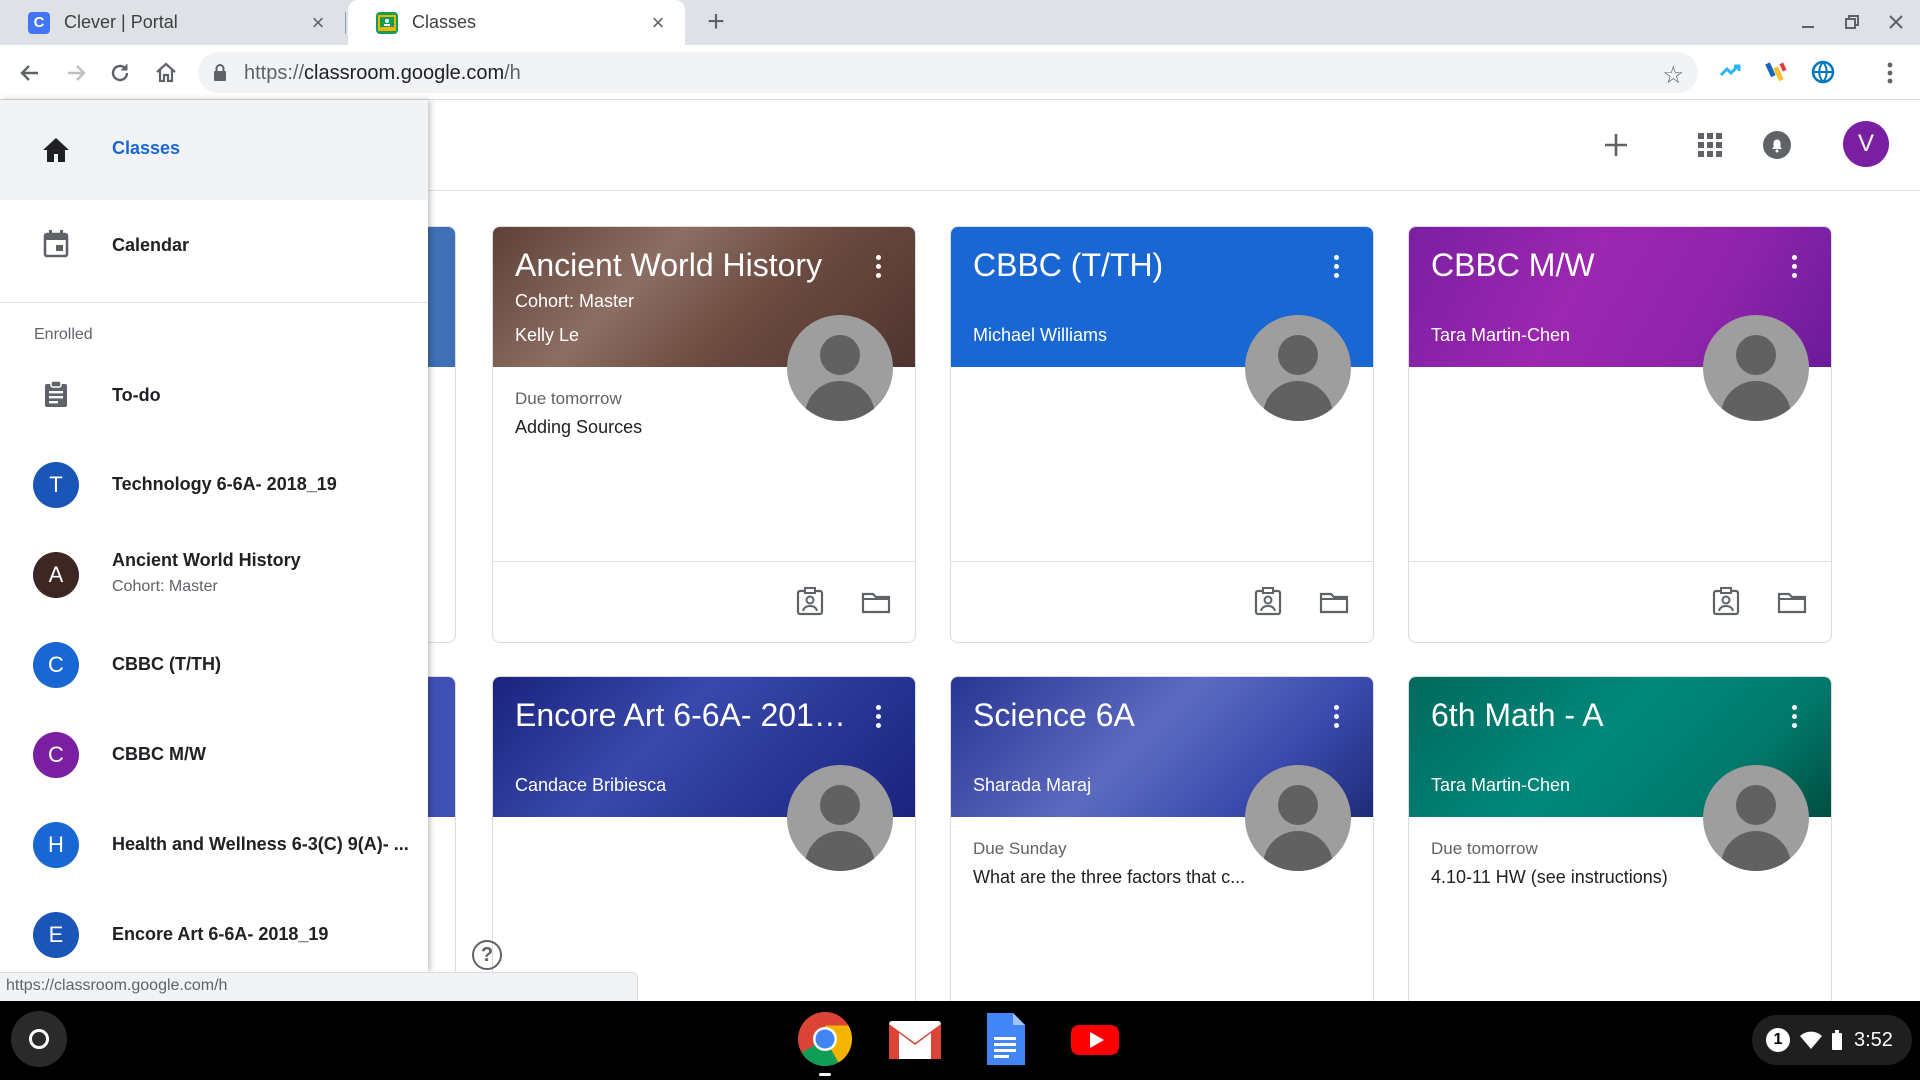 The width and height of the screenshot is (1920, 1080). What do you see at coordinates (948, 72) in the screenshot?
I see `address-bar: https://classroom.google.com/h ☆` at bounding box center [948, 72].